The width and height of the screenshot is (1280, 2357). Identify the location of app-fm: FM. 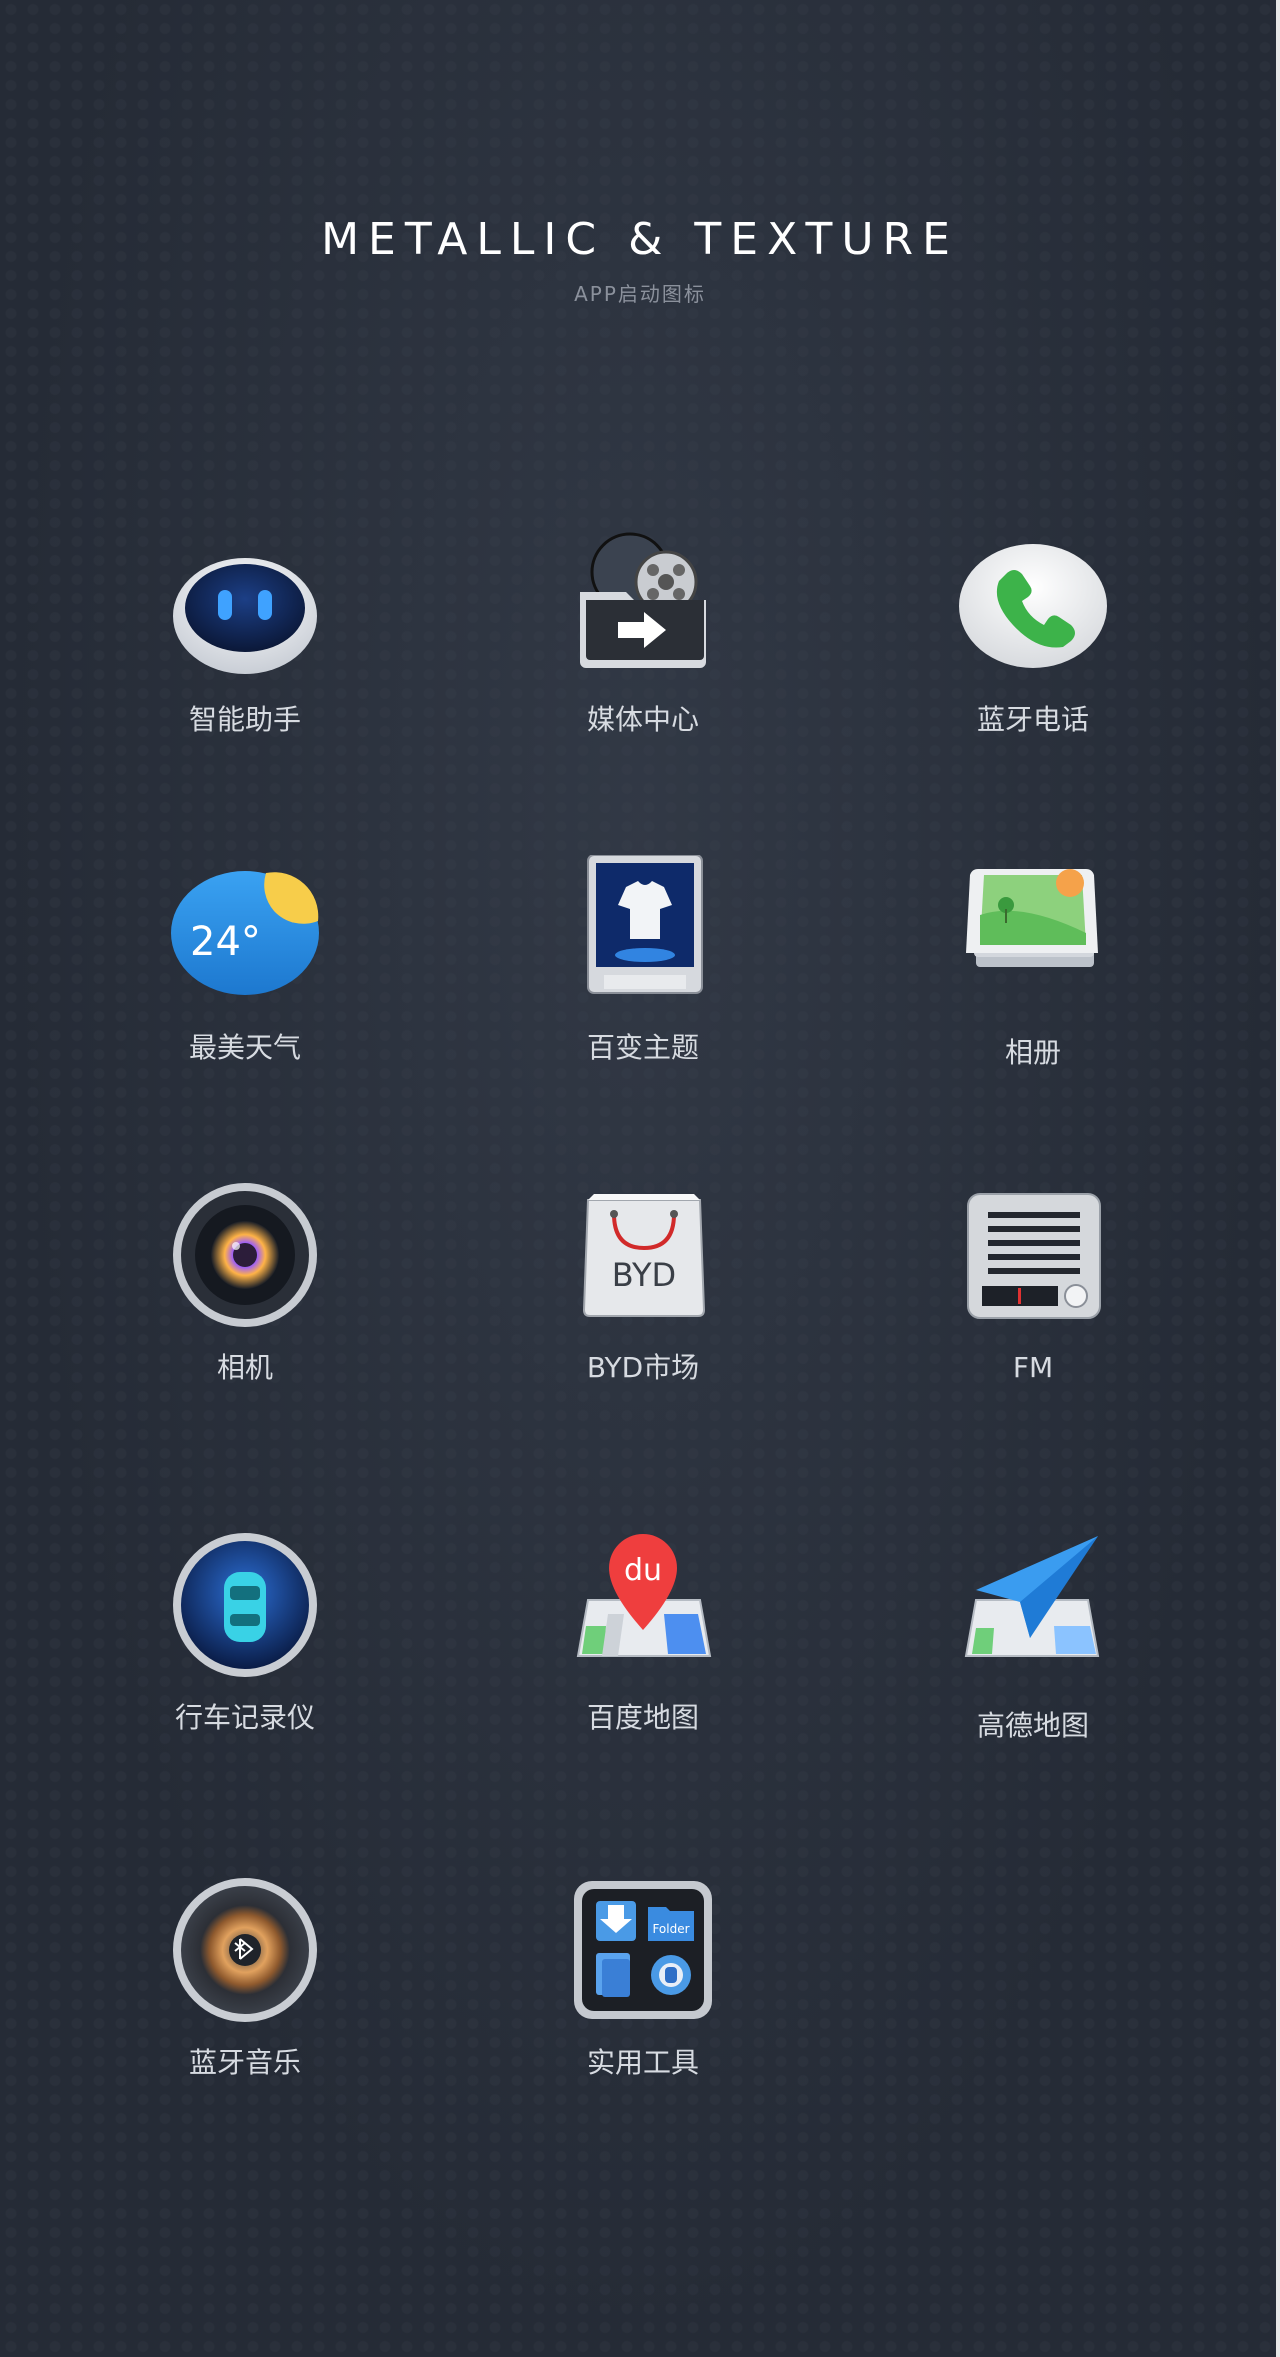
(1033, 1290).